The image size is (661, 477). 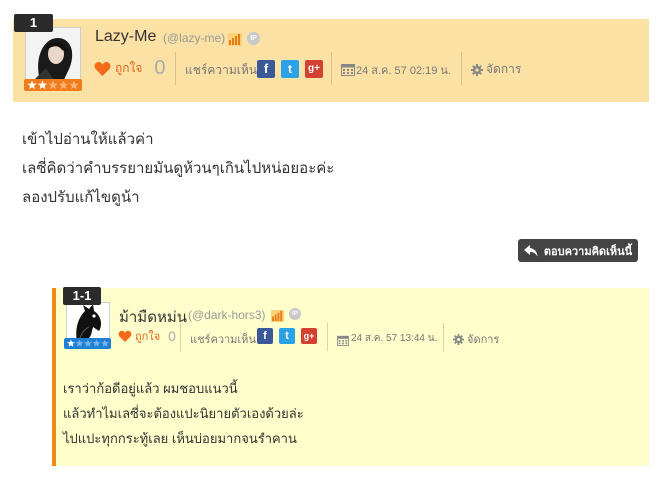 What do you see at coordinates (82, 296) in the screenshot?
I see `subcomment-number-badge: 1-1` at bounding box center [82, 296].